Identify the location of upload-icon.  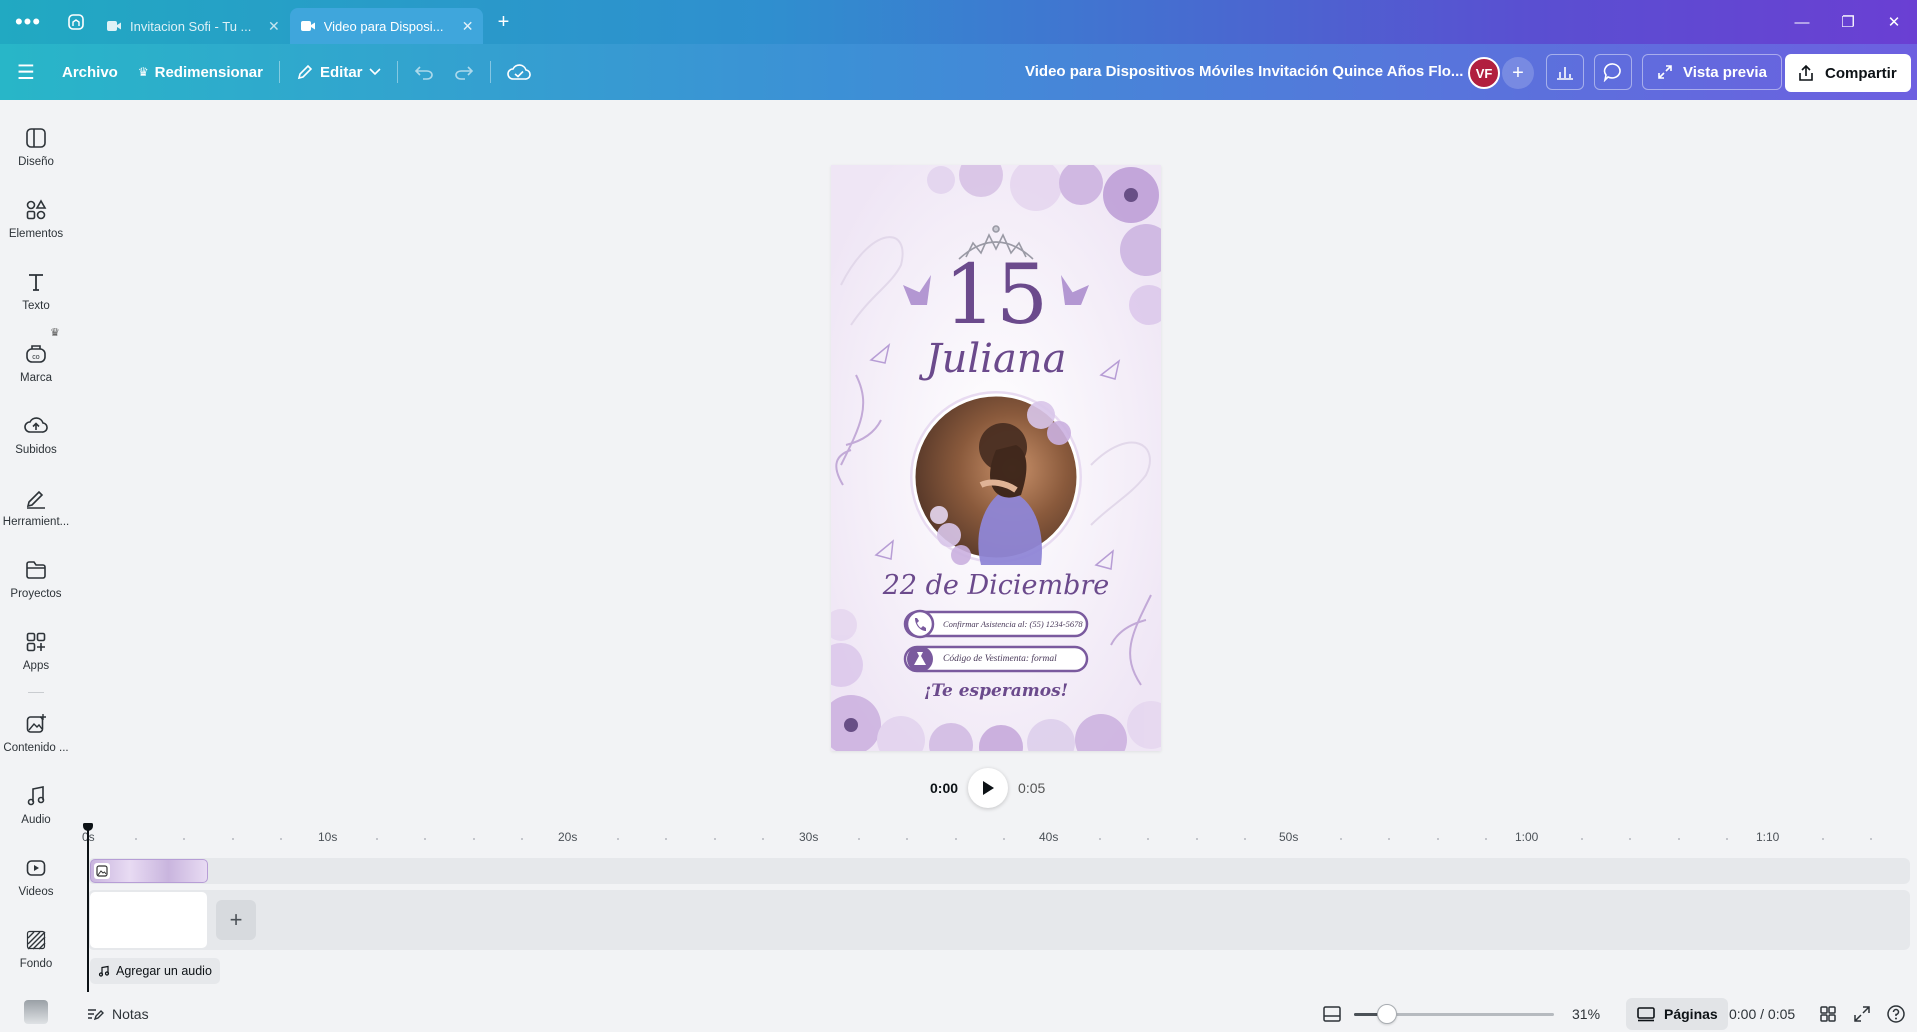
(36, 425).